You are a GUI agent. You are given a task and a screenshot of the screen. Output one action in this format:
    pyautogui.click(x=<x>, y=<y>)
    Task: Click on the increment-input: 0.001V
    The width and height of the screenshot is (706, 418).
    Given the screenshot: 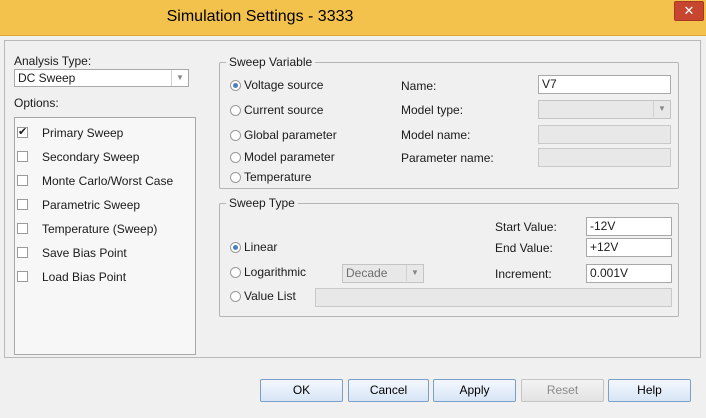 What is the action you would take?
    pyautogui.click(x=629, y=273)
    